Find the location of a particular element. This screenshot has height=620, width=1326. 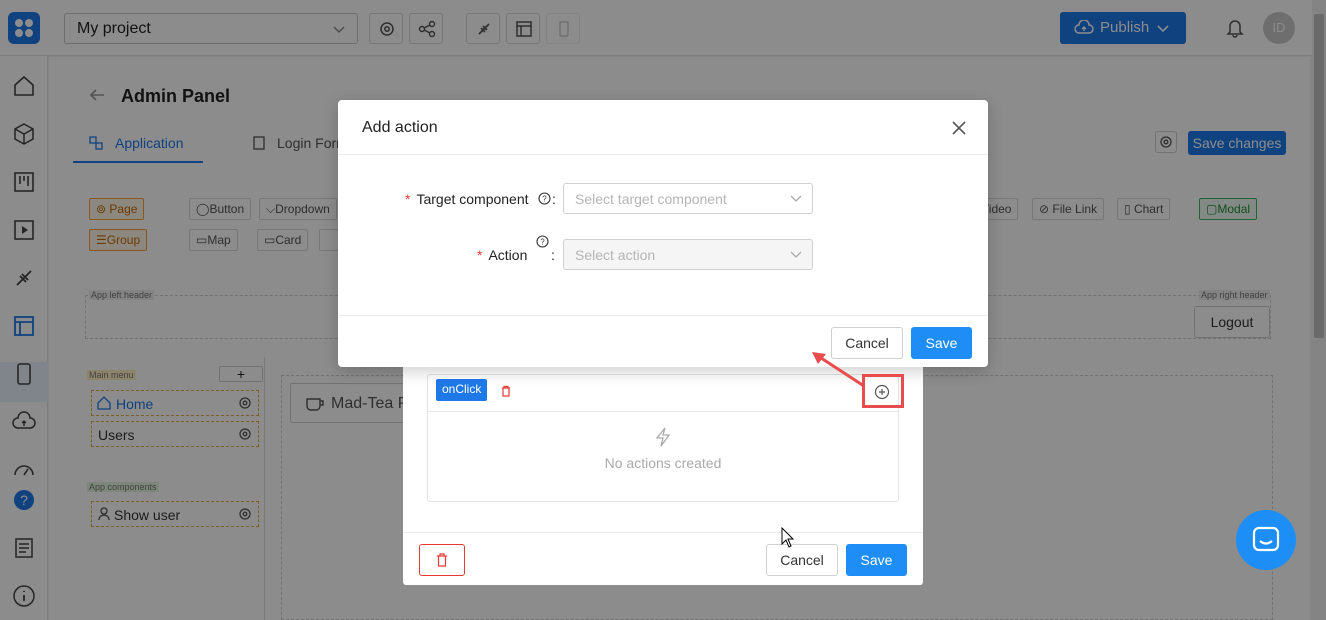

modal-title: Add action is located at coordinates (400, 127).